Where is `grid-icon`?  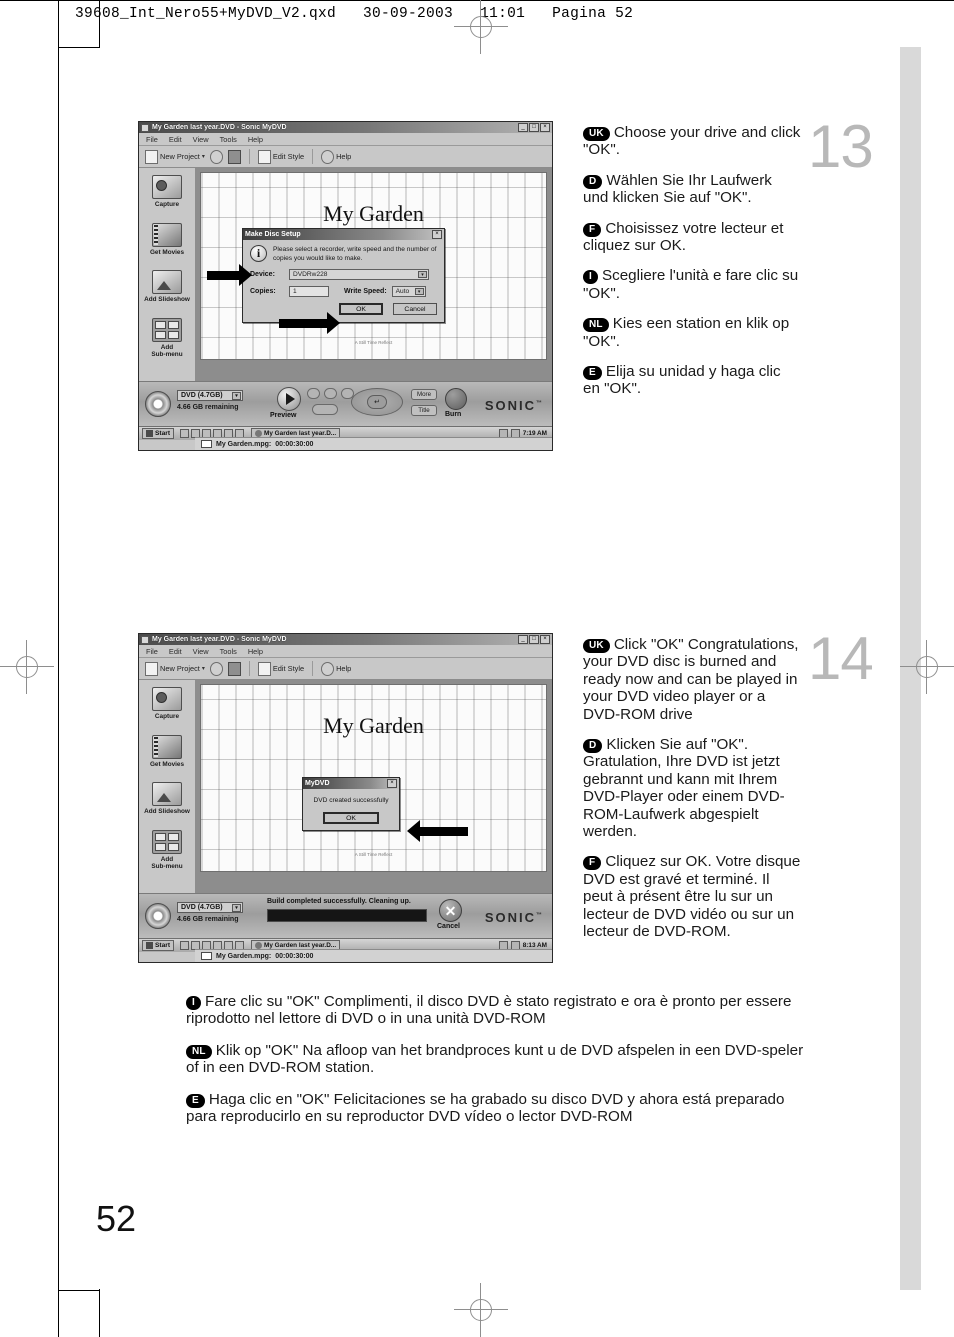 grid-icon is located at coordinates (167, 329).